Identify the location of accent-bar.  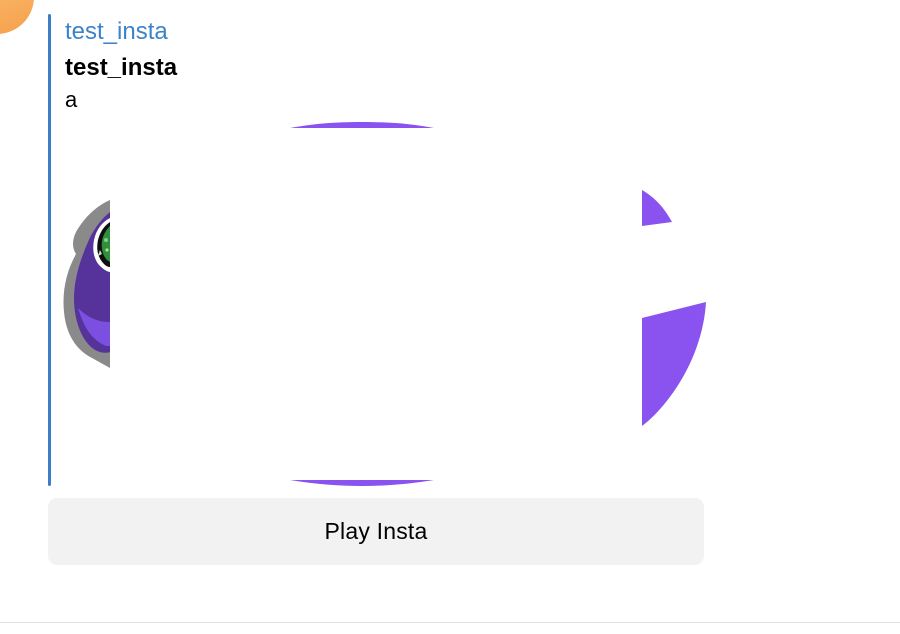
(49, 250).